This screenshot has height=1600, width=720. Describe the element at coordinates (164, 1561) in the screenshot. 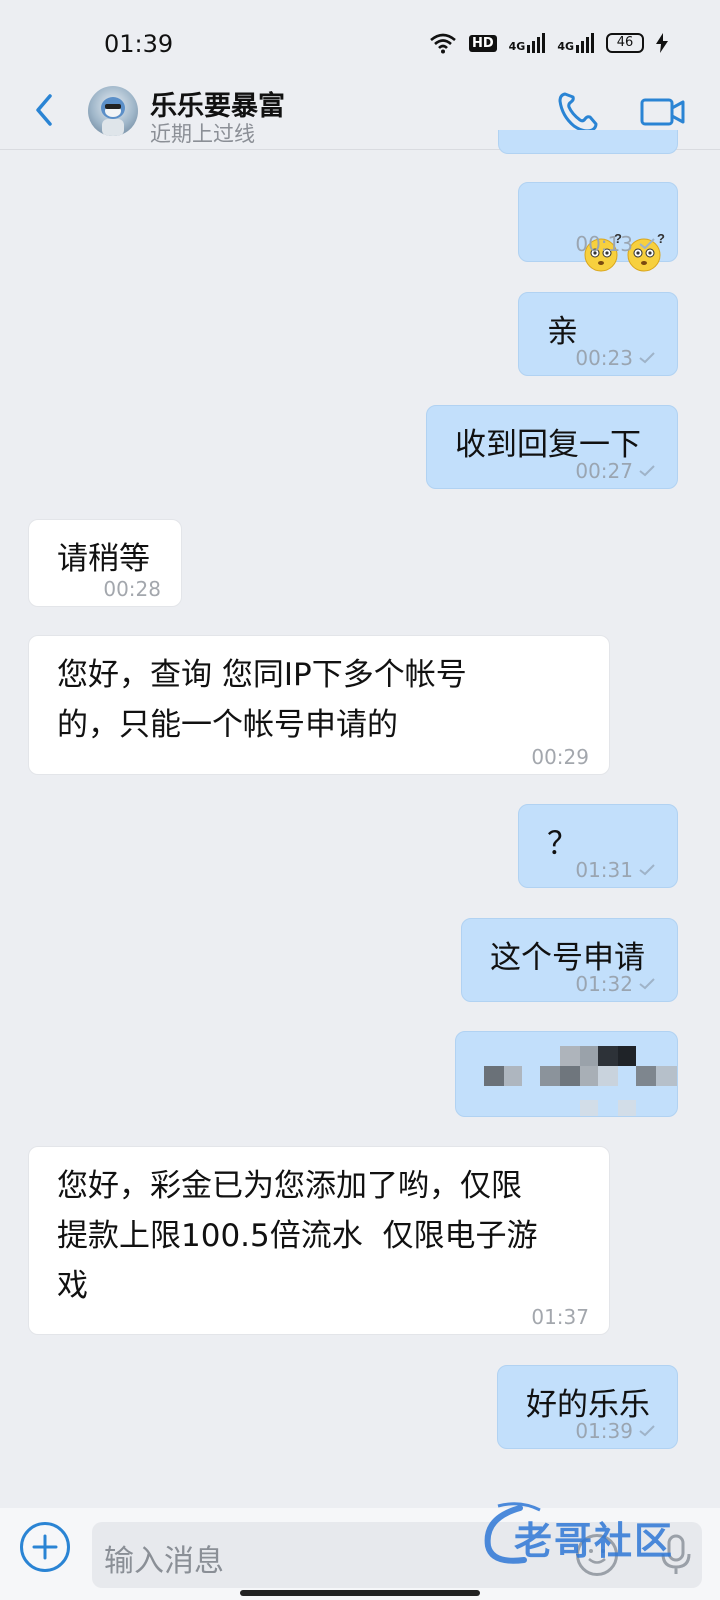

I see `message-input-placeholder: 输入消息` at that location.